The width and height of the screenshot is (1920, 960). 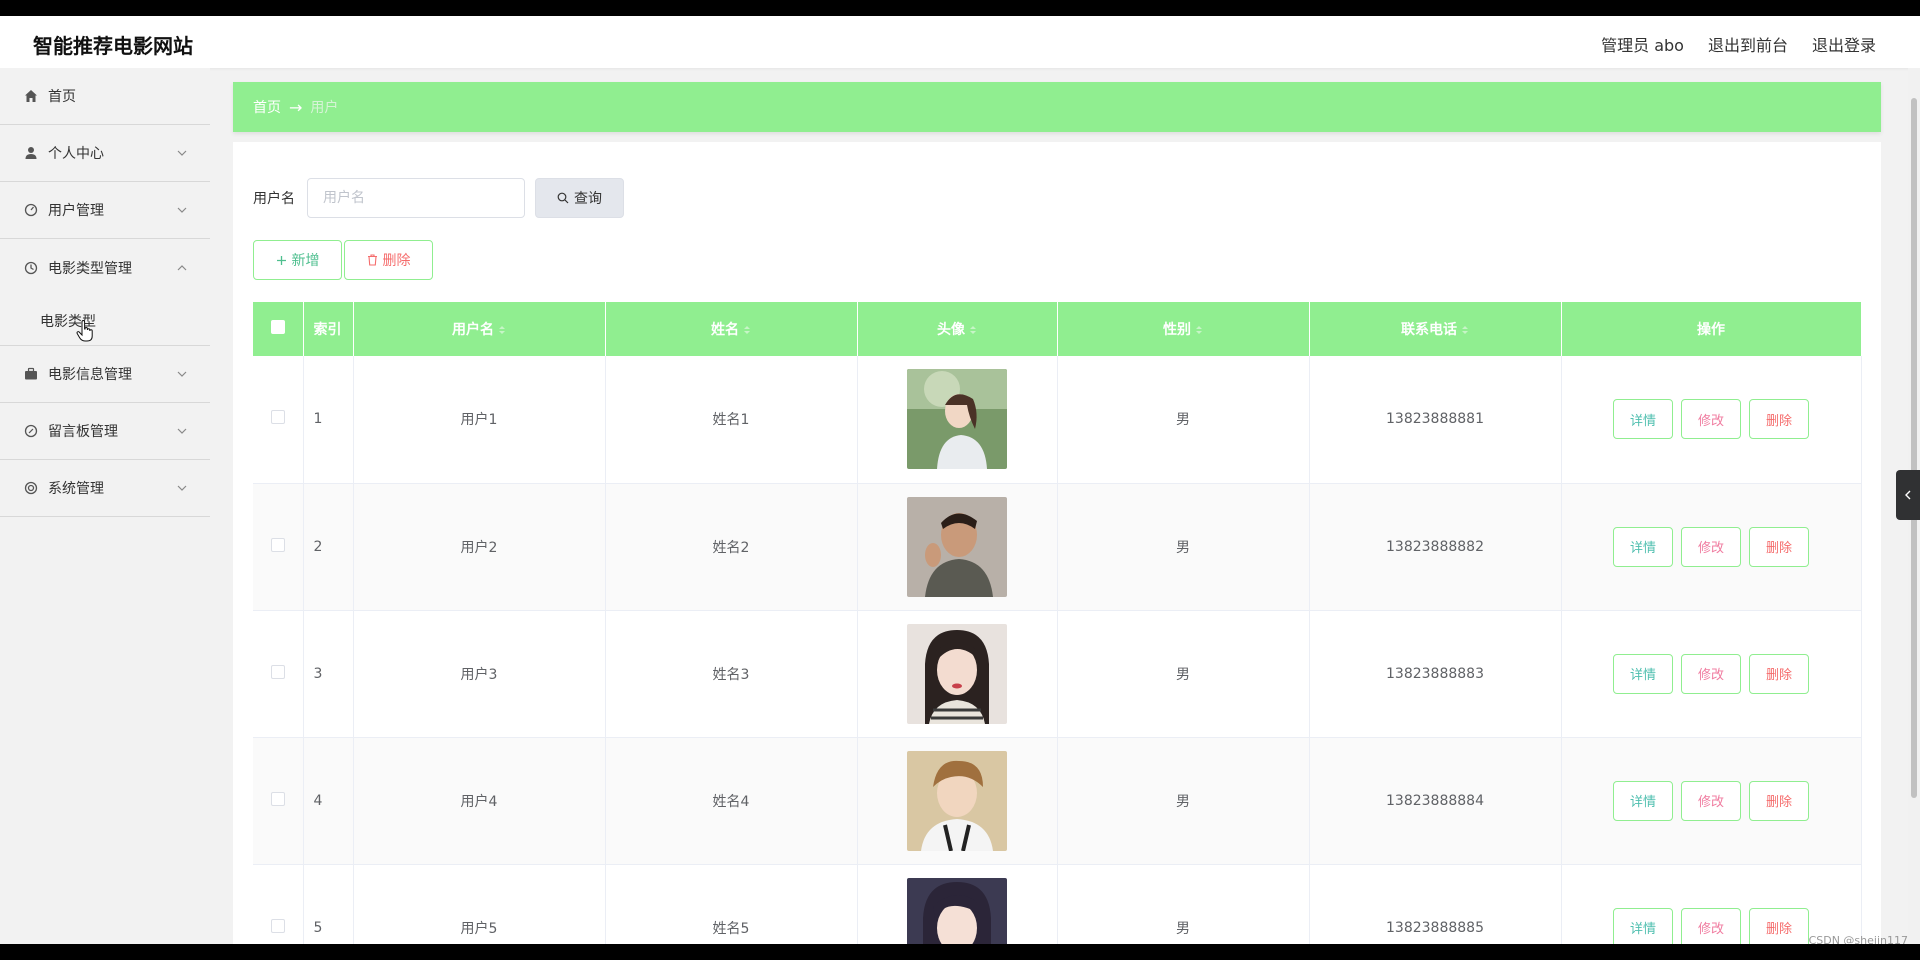 I want to click on cell-name: 姓名5, so click(x=731, y=904).